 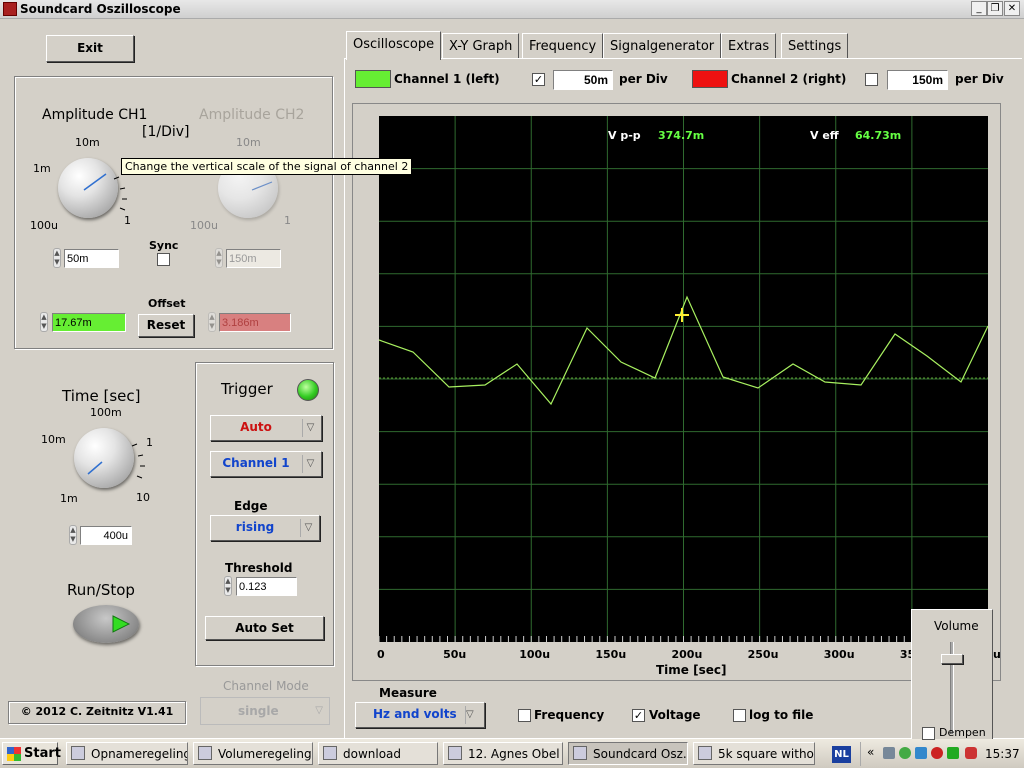 I want to click on taskbar-app-icon, so click(x=705, y=753).